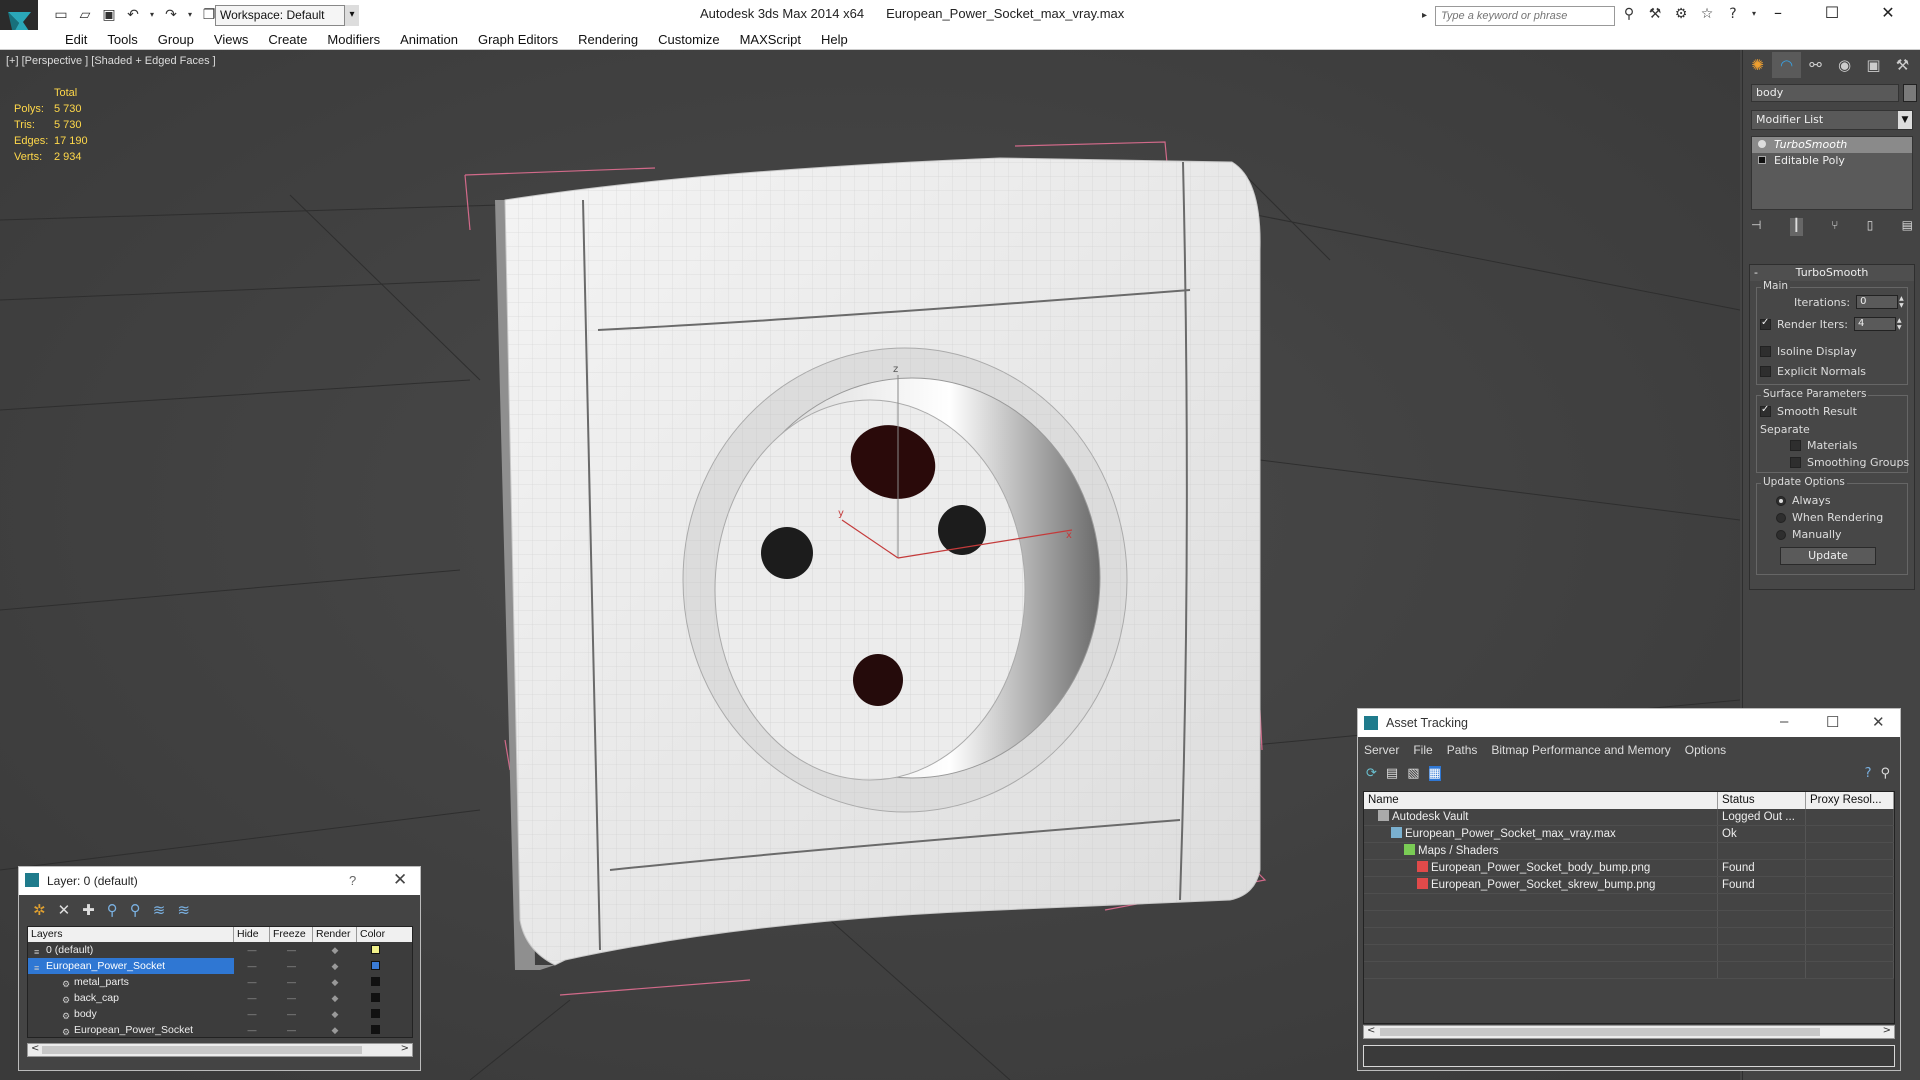 Image resolution: width=1920 pixels, height=1080 pixels. I want to click on scroll-right-icon: >, so click(1887, 1030).